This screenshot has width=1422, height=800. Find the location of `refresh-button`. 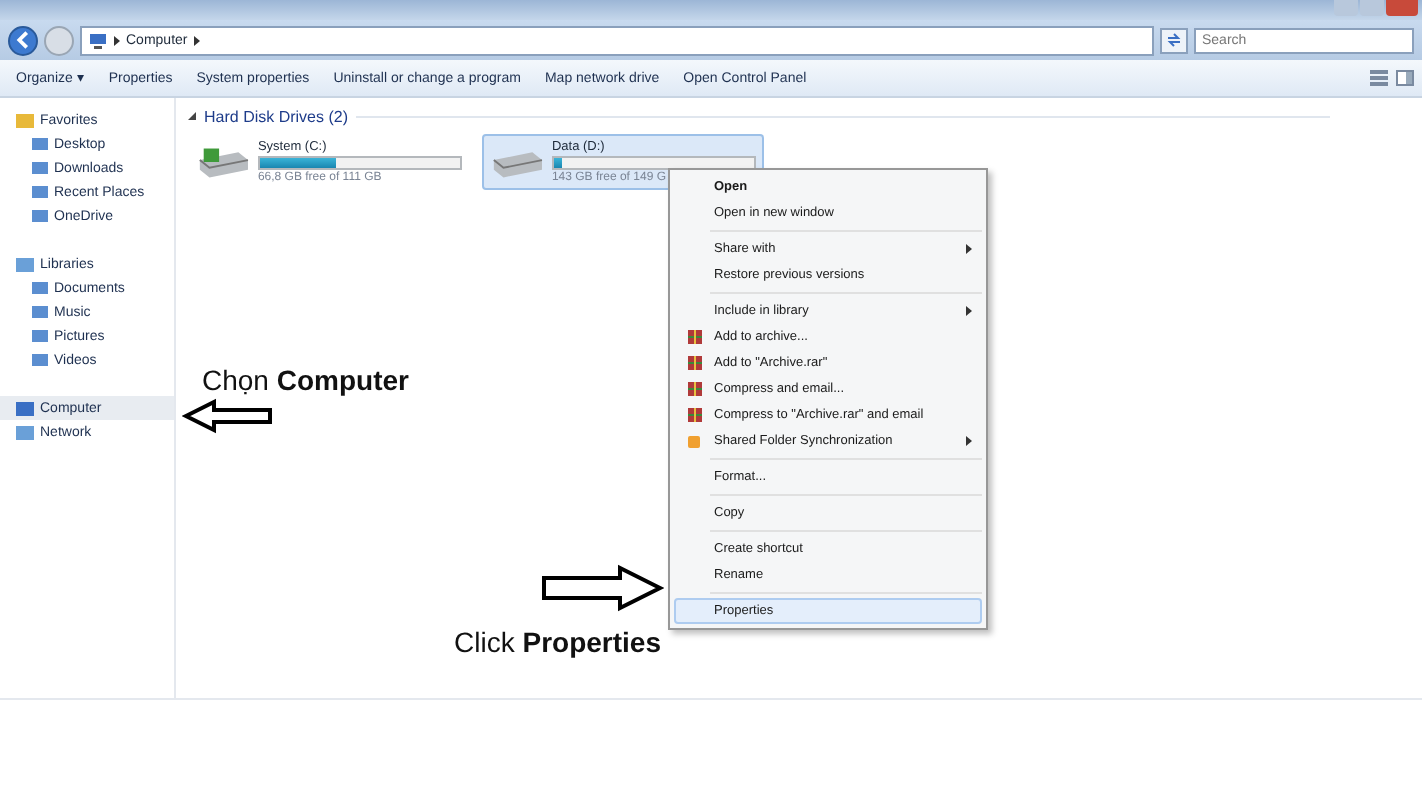

refresh-button is located at coordinates (1174, 40).